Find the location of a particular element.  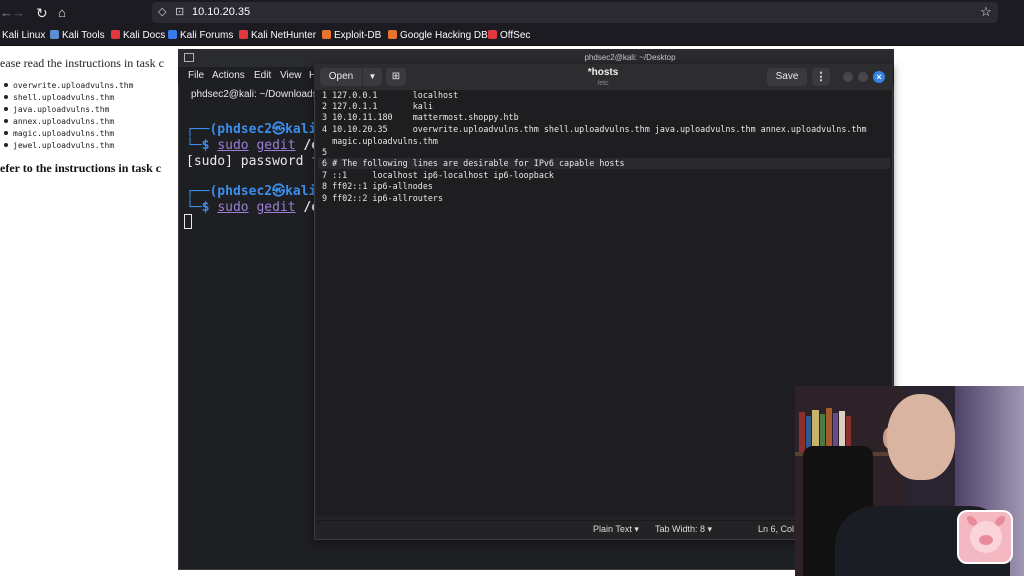

editor-line: 2 127.0.1.1 kali is located at coordinates (602, 106).